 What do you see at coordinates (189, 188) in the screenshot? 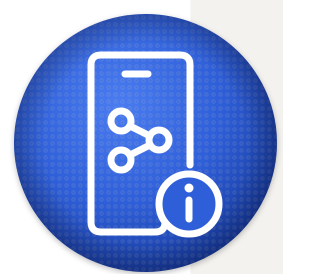
I see `info-dot` at bounding box center [189, 188].